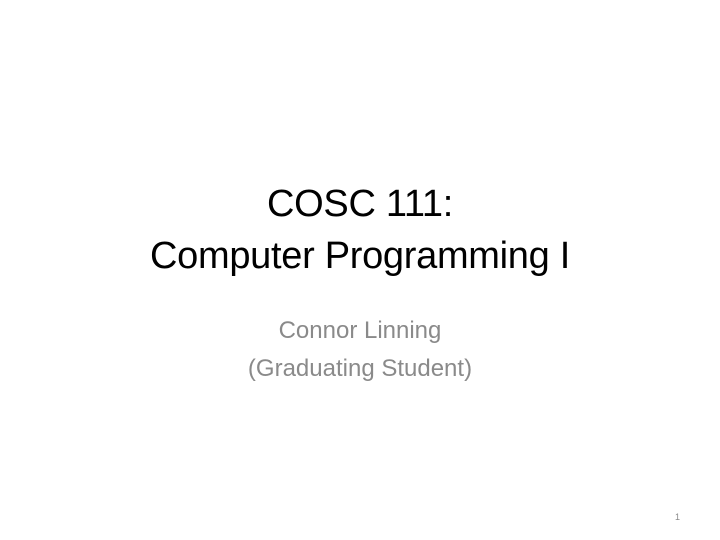 This screenshot has height=540, width=720. What do you see at coordinates (360, 204) in the screenshot?
I see `title-line-course-code: COSC 111:` at bounding box center [360, 204].